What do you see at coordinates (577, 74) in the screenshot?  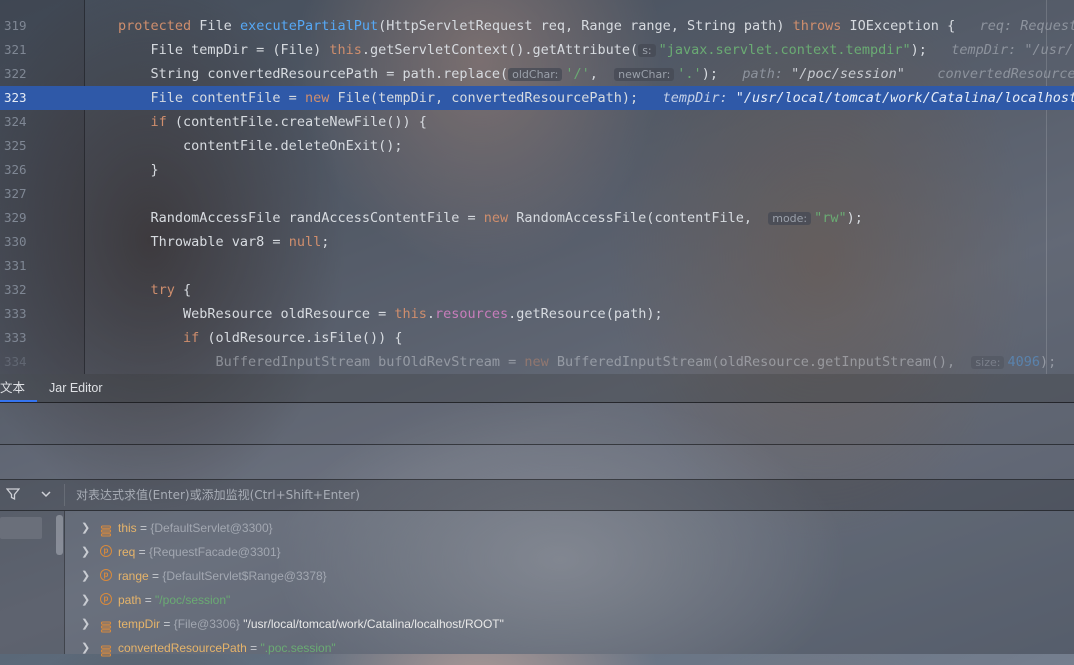 I see `code-token: '/'` at bounding box center [577, 74].